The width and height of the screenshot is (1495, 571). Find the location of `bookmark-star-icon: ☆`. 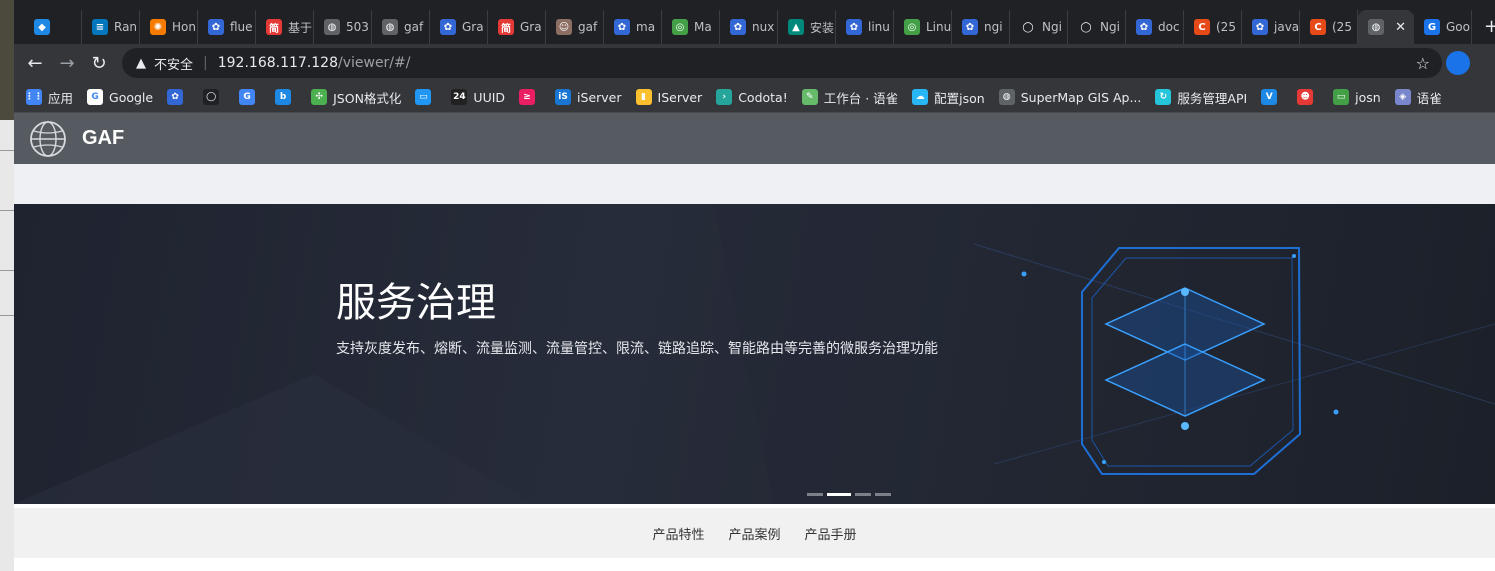

bookmark-star-icon: ☆ is located at coordinates (1423, 63).